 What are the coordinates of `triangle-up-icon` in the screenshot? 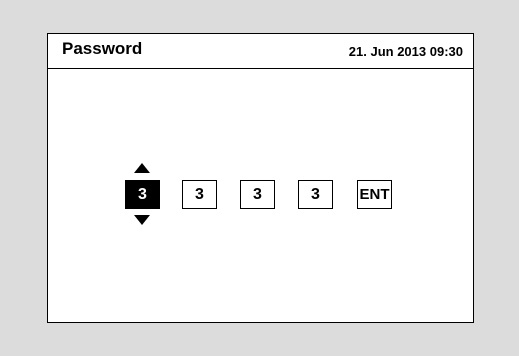 It's located at (142, 168).